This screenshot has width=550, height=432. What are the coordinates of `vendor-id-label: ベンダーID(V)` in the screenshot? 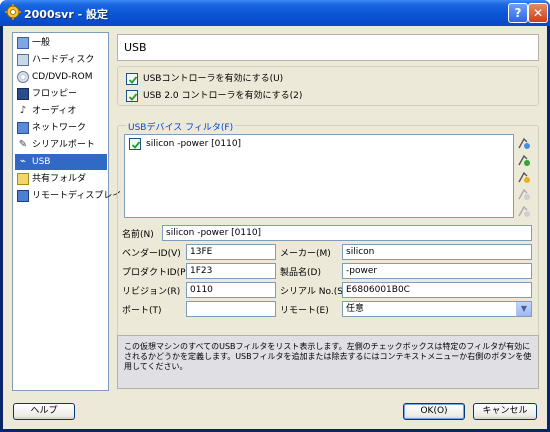 It's located at (151, 254).